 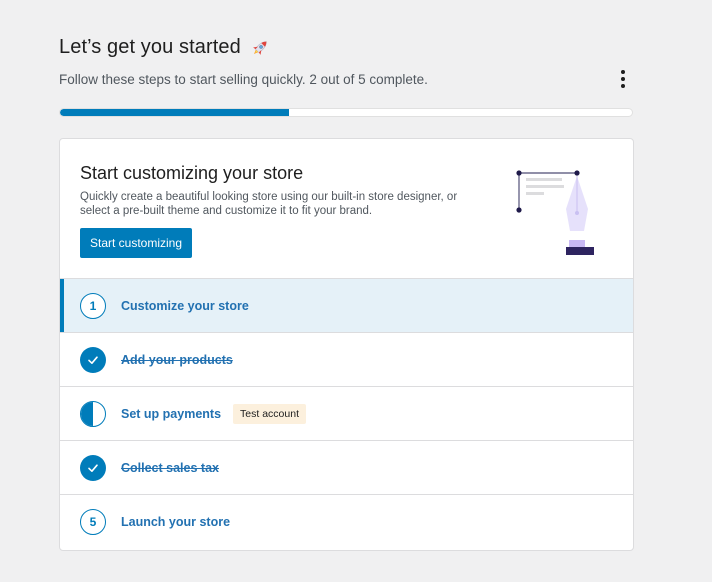 What do you see at coordinates (269, 413) in the screenshot?
I see `test-account-badge: Test account` at bounding box center [269, 413].